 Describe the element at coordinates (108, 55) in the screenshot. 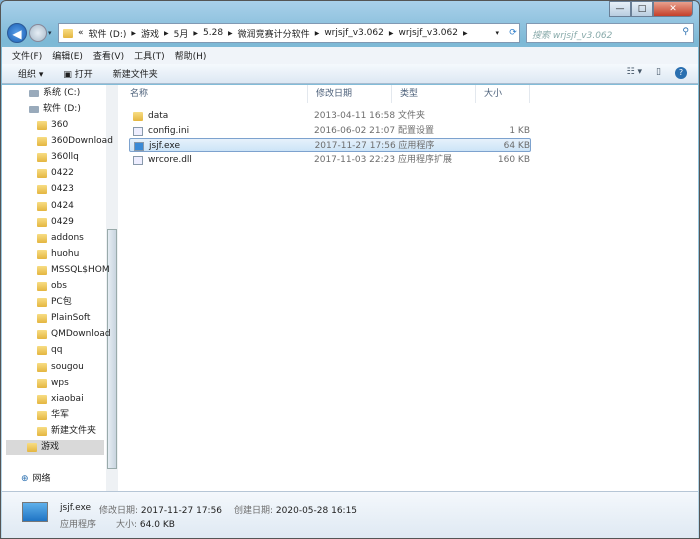

I see `menu-item: 查看(V)` at that location.